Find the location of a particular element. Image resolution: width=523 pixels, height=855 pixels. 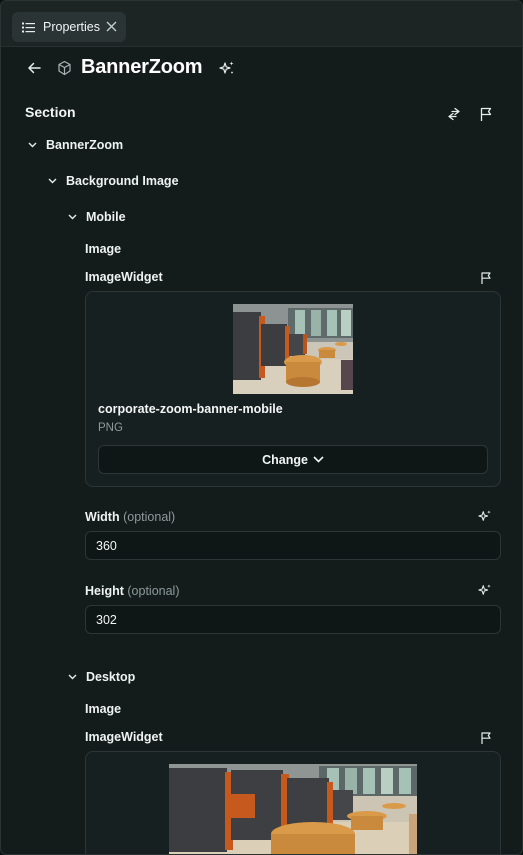

section-heading: Section is located at coordinates (50, 112).